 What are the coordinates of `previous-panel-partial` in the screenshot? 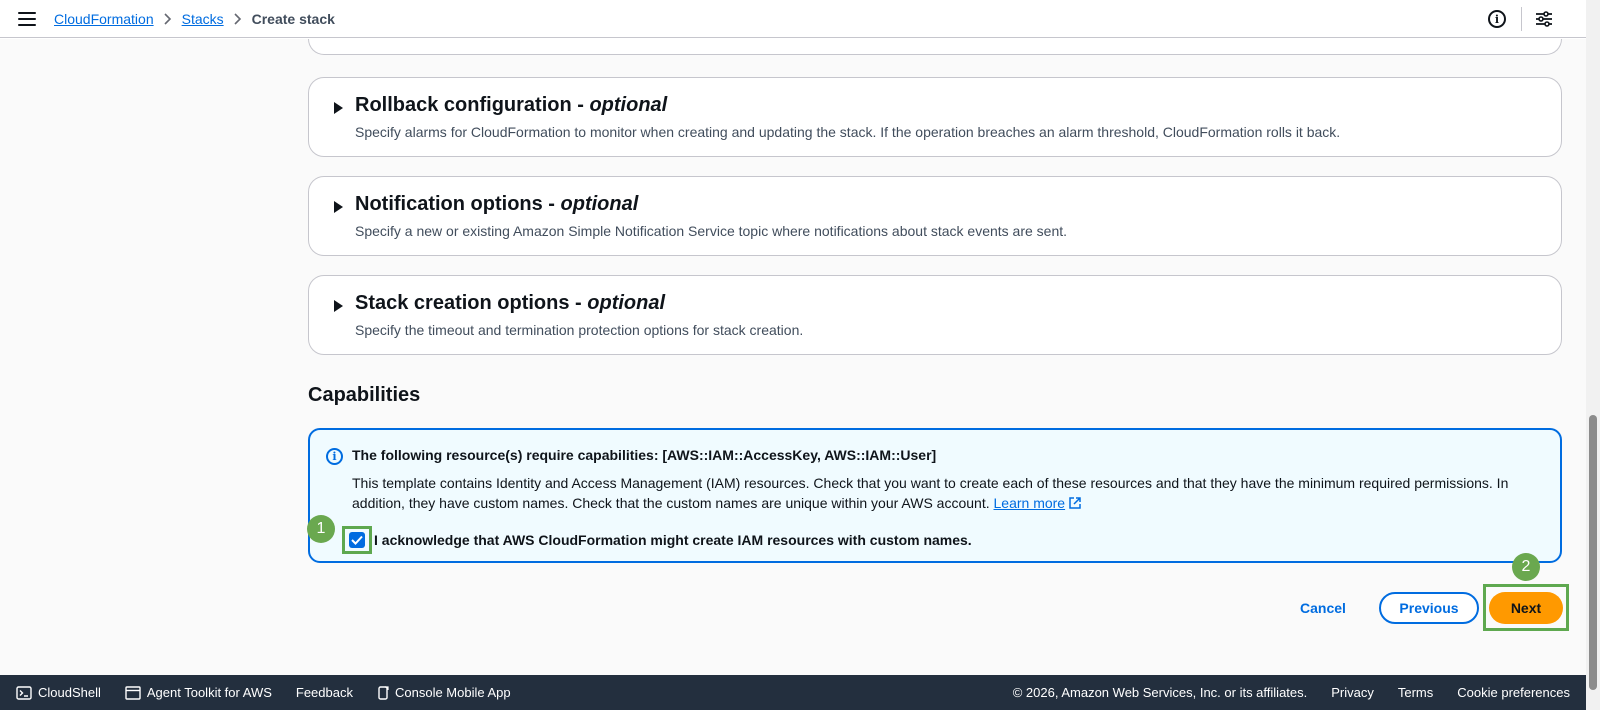 It's located at (935, 47).